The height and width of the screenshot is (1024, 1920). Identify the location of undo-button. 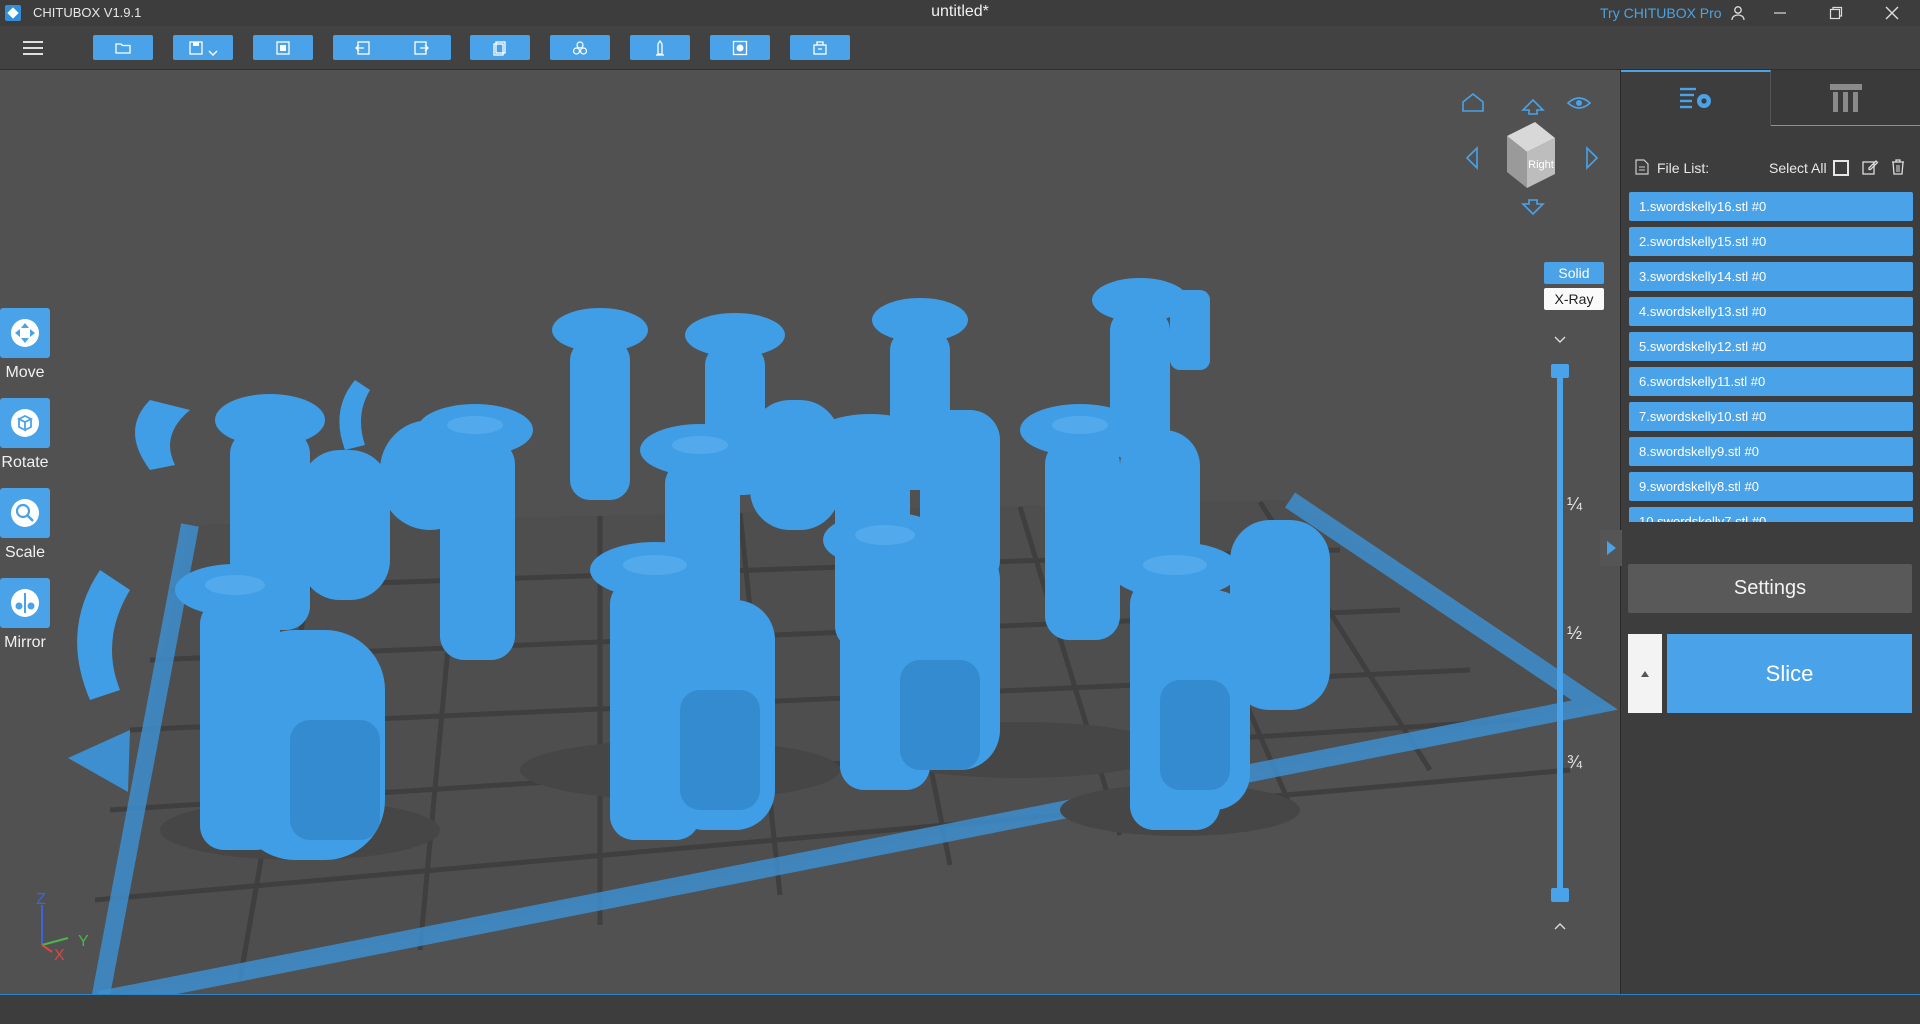
(363, 47).